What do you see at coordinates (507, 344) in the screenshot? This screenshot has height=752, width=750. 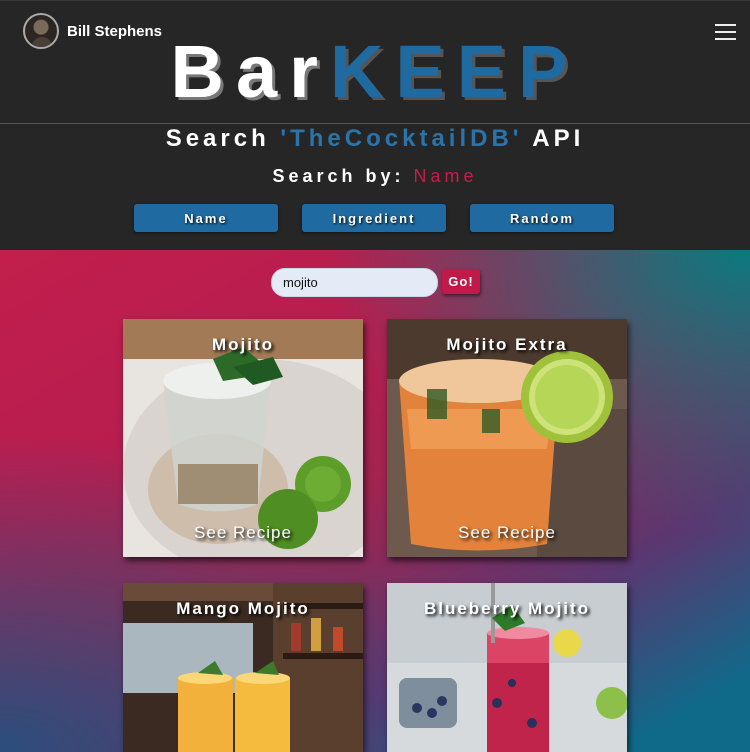 I see `card-title: Mojito Extra` at bounding box center [507, 344].